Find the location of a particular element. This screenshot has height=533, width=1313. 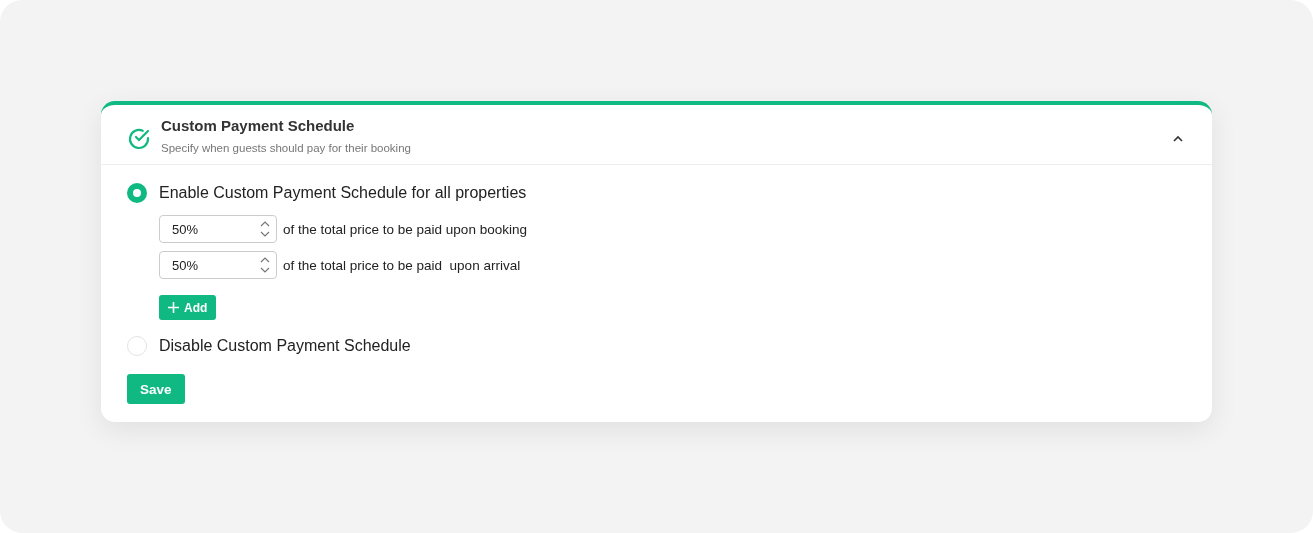

installment-text: of the total price to be paid upon booking is located at coordinates (405, 229).